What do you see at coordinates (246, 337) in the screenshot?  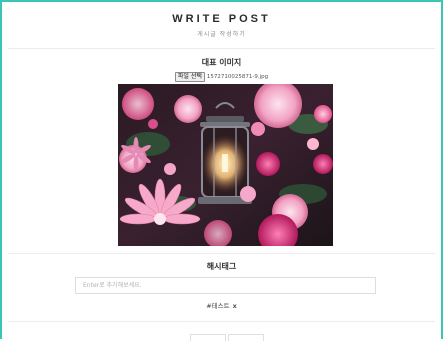 I see `submit-button` at bounding box center [246, 337].